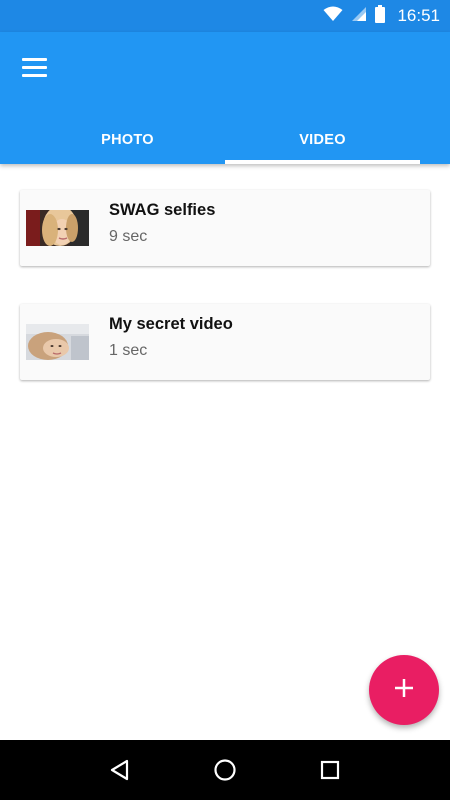  Describe the element at coordinates (359, 16) in the screenshot. I see `signal-icon` at that location.